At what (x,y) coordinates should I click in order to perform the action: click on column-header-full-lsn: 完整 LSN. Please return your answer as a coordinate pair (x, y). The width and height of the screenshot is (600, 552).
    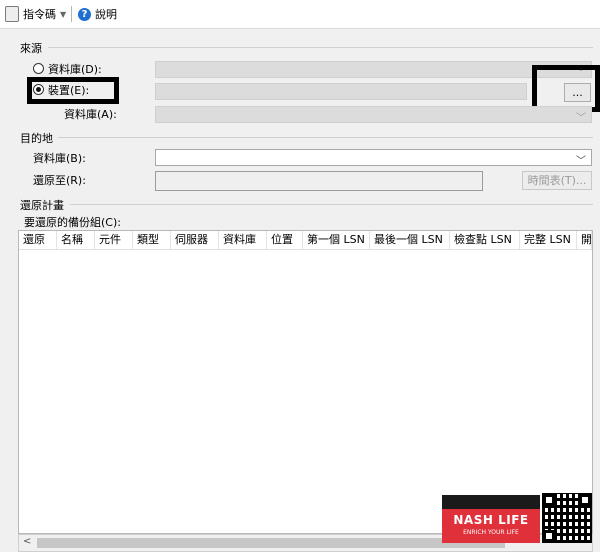
    Looking at the image, I should click on (548, 240).